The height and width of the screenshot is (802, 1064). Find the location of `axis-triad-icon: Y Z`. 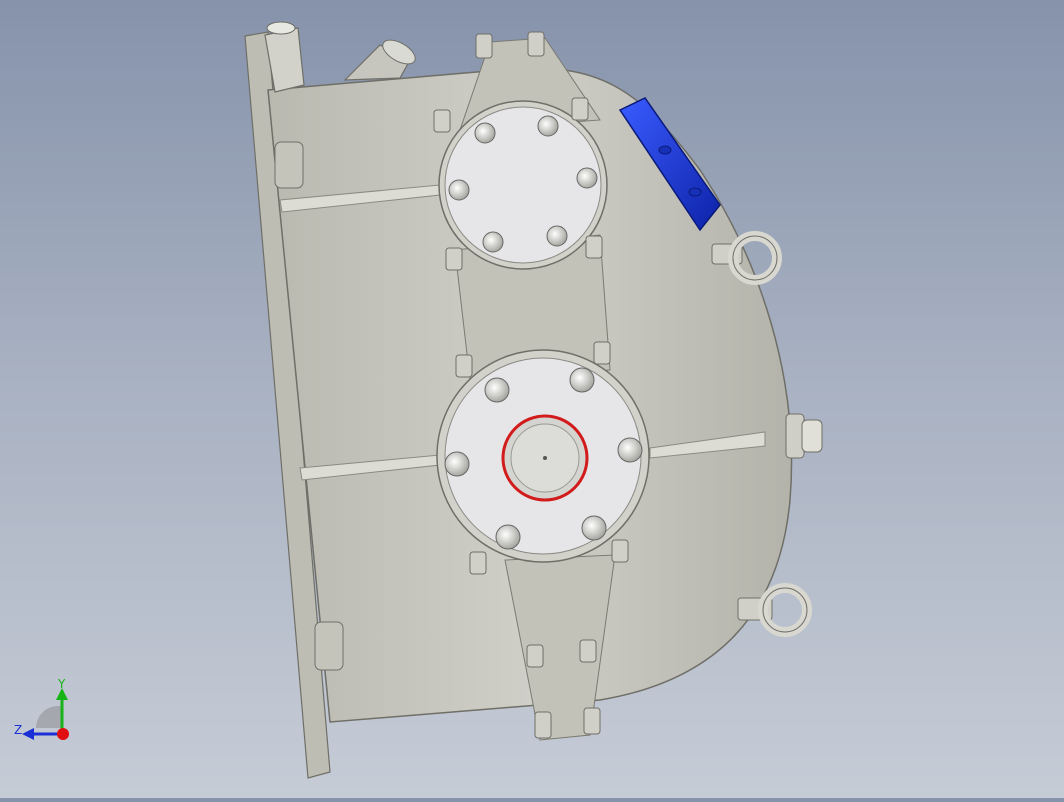

axis-triad-icon: Y Z is located at coordinates (41, 708).